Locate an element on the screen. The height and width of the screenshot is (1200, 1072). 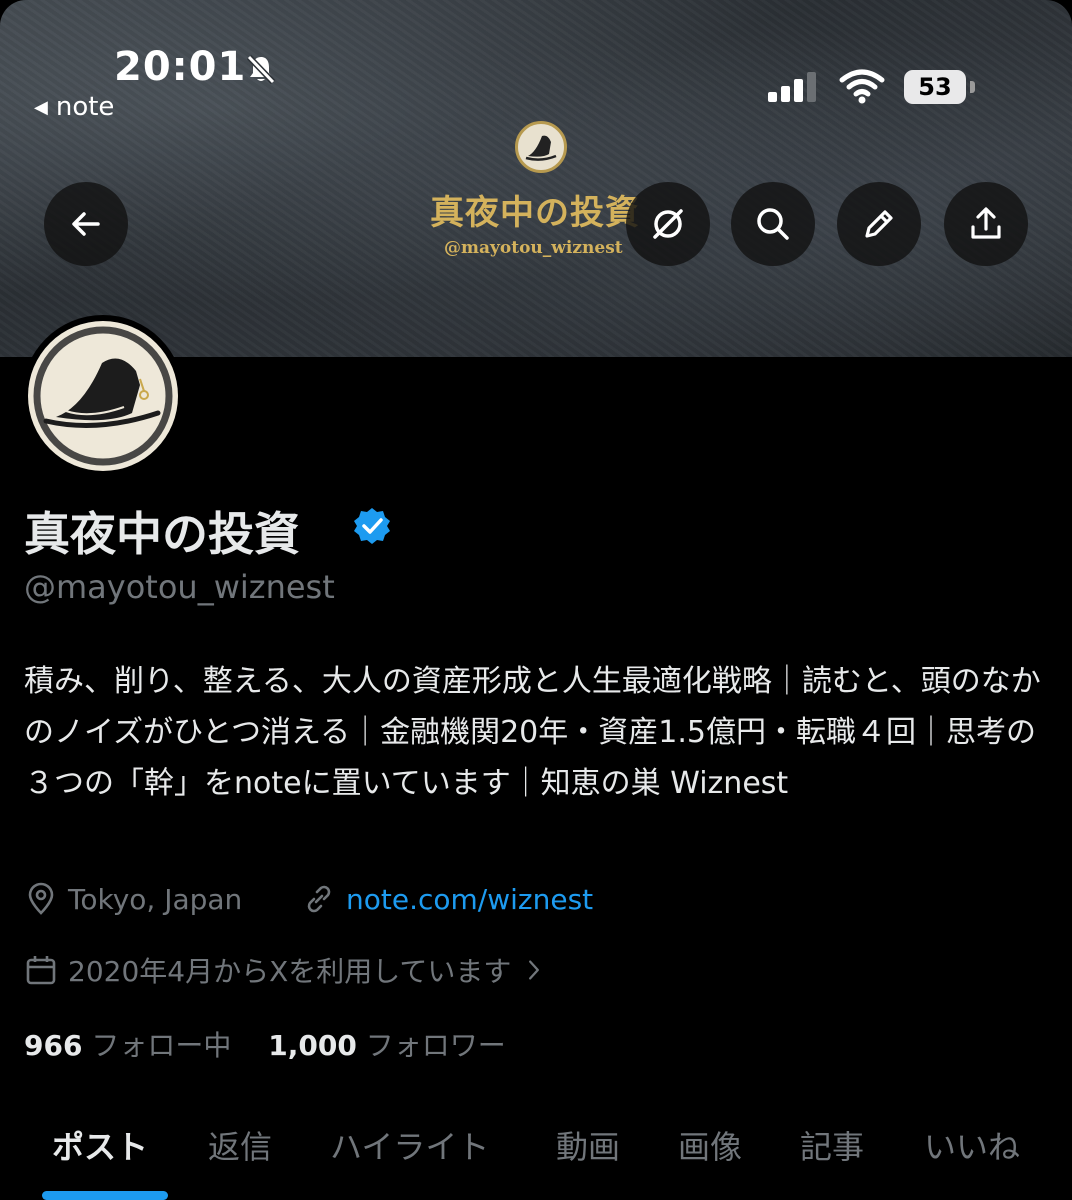
share-icon is located at coordinates (986, 223).